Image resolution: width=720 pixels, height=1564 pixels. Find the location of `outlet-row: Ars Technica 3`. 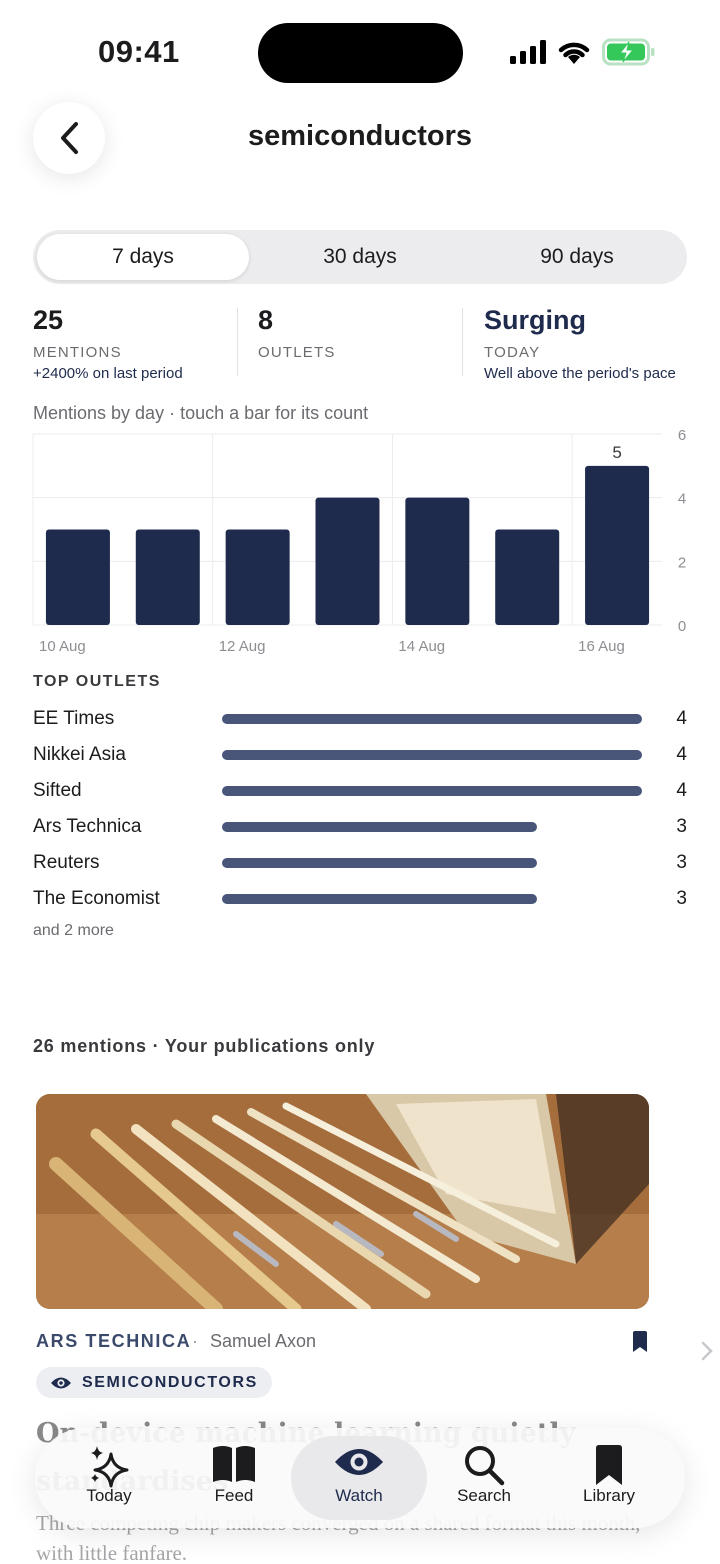

outlet-row: Ars Technica 3 is located at coordinates (360, 827).